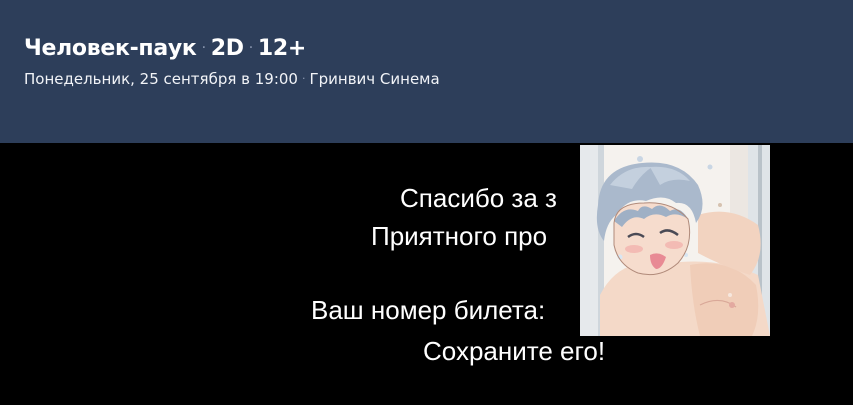 This screenshot has width=853, height=405. Describe the element at coordinates (227, 48) in the screenshot. I see `format-label: 2D` at that location.